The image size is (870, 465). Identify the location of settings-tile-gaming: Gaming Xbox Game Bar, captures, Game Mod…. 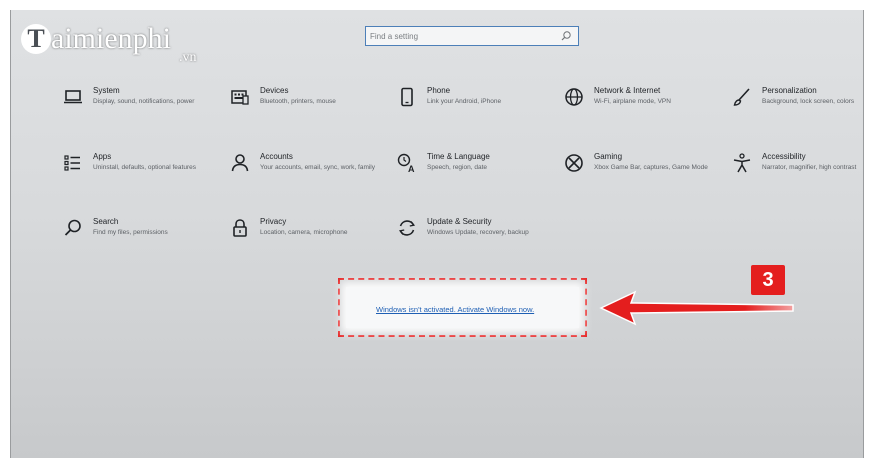
(645, 177).